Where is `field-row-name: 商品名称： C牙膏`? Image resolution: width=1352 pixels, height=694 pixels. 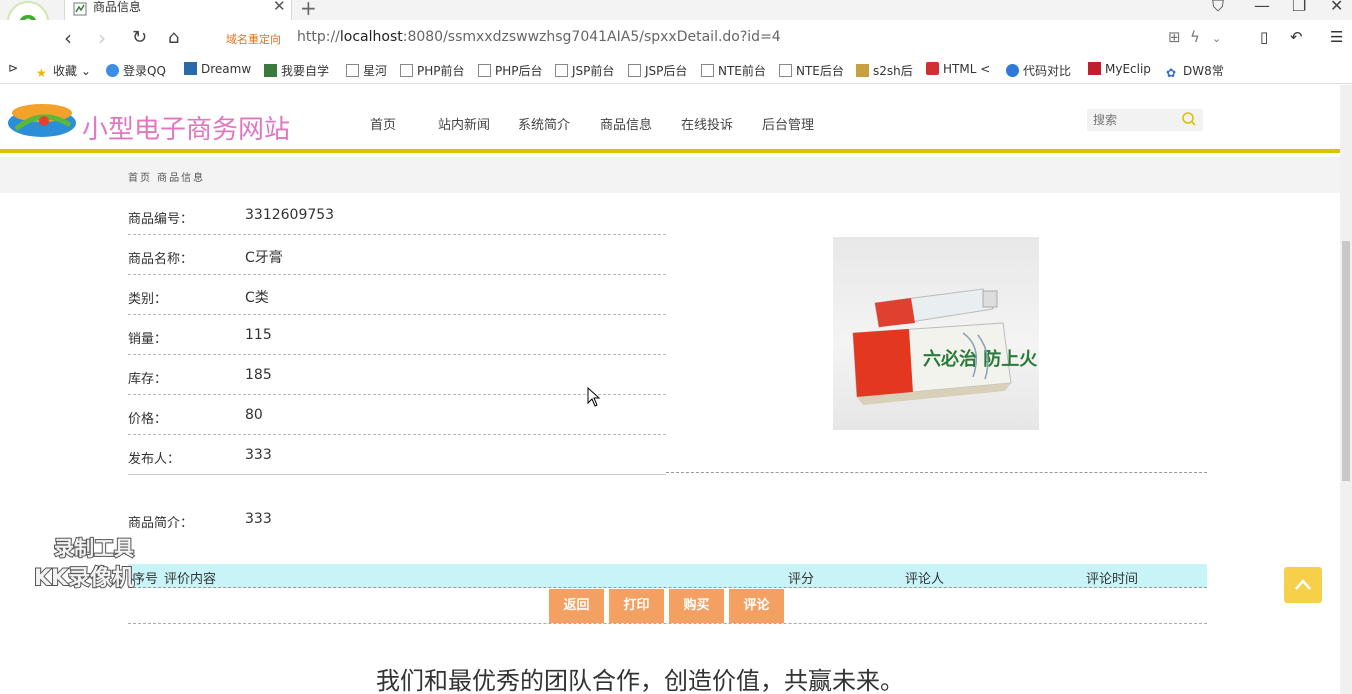 field-row-name: 商品名称： C牙膏 is located at coordinates (397, 255).